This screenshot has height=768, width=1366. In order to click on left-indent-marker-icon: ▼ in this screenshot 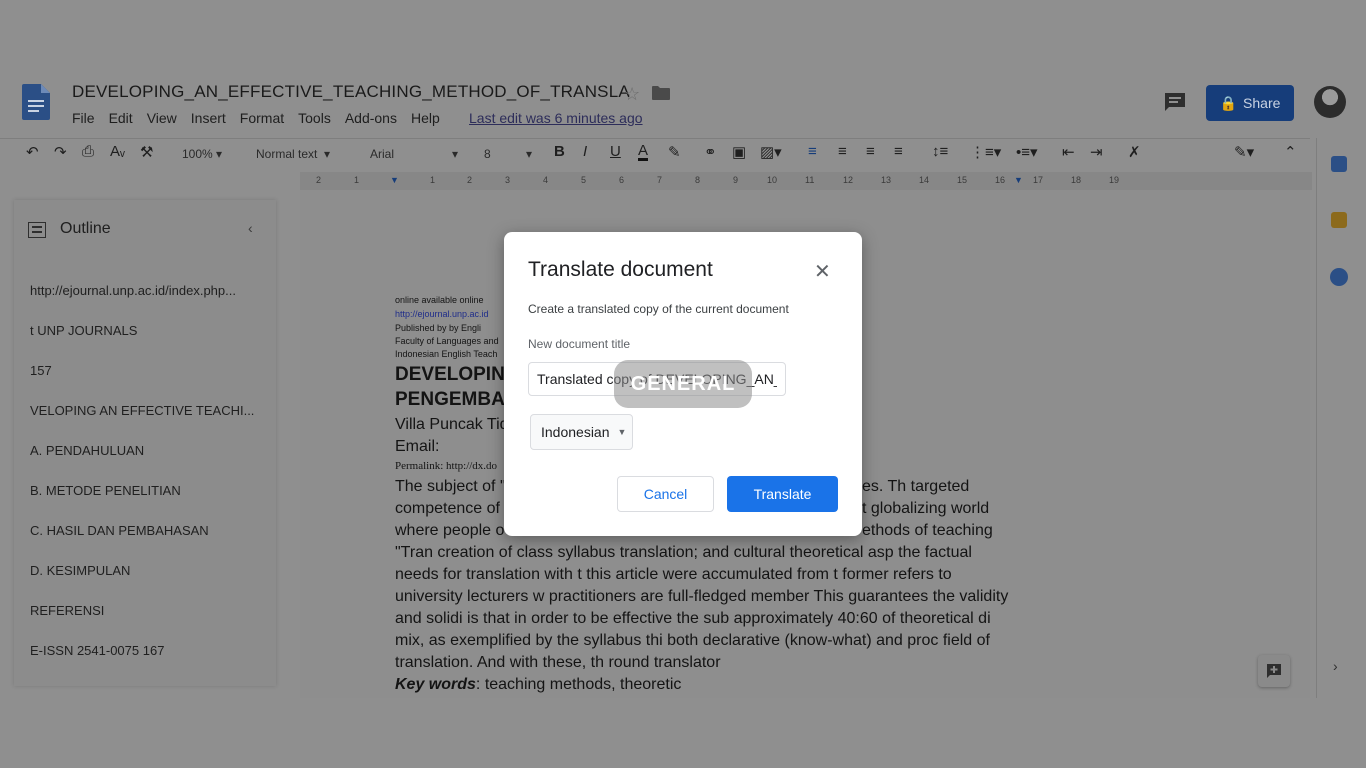, I will do `click(394, 180)`.